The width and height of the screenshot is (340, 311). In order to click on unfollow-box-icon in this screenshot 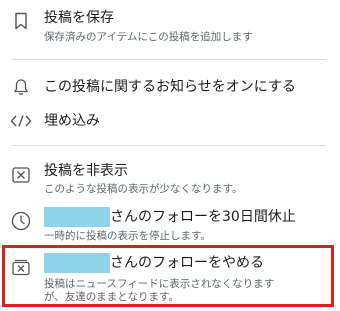, I will do `click(21, 267)`.